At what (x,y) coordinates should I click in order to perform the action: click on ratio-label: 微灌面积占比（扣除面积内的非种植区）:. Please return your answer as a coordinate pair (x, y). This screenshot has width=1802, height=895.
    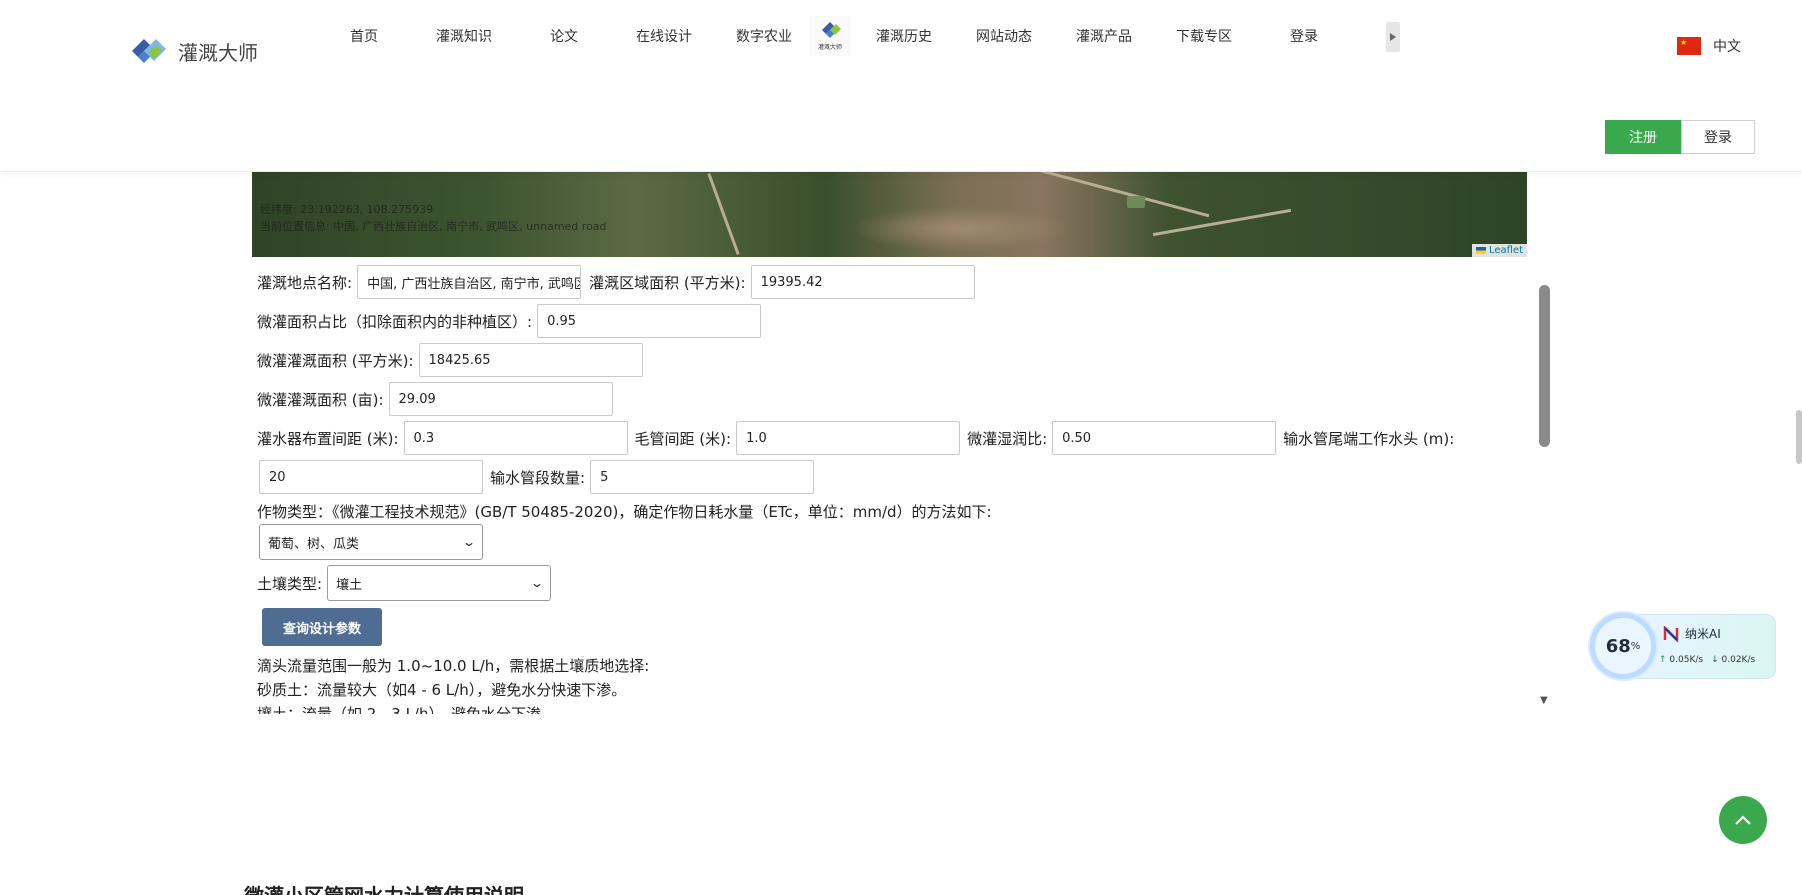
    Looking at the image, I should click on (395, 321).